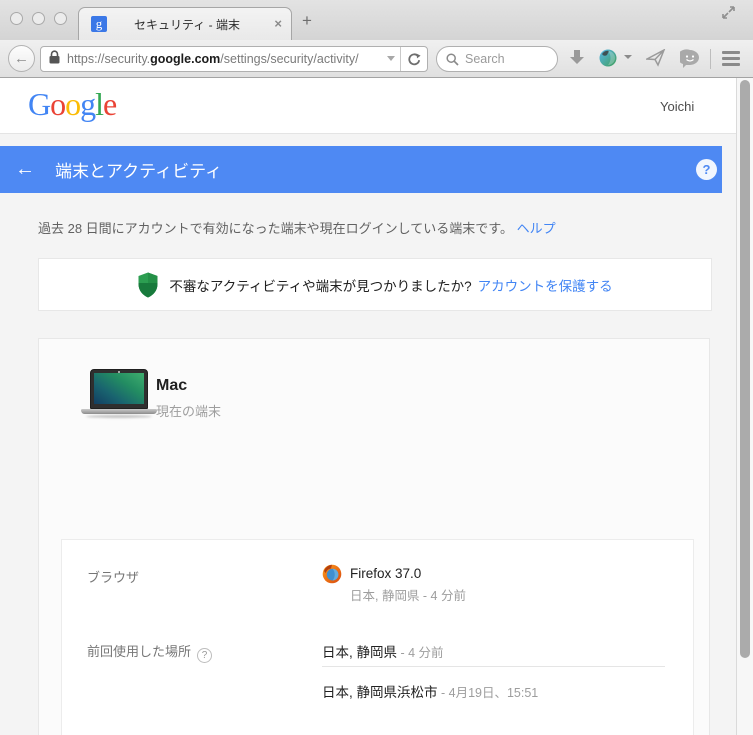 The height and width of the screenshot is (735, 753). Describe the element at coordinates (728, 15) in the screenshot. I see `fullscreen-expand-icon` at that location.